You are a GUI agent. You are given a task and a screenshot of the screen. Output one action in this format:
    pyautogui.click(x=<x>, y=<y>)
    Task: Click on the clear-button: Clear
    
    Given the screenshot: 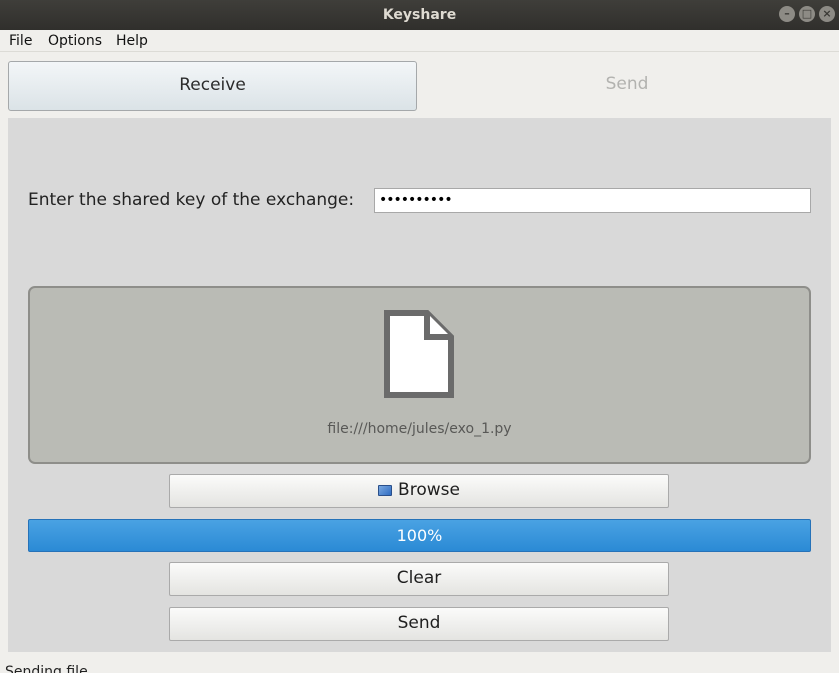 What is the action you would take?
    pyautogui.click(x=419, y=579)
    